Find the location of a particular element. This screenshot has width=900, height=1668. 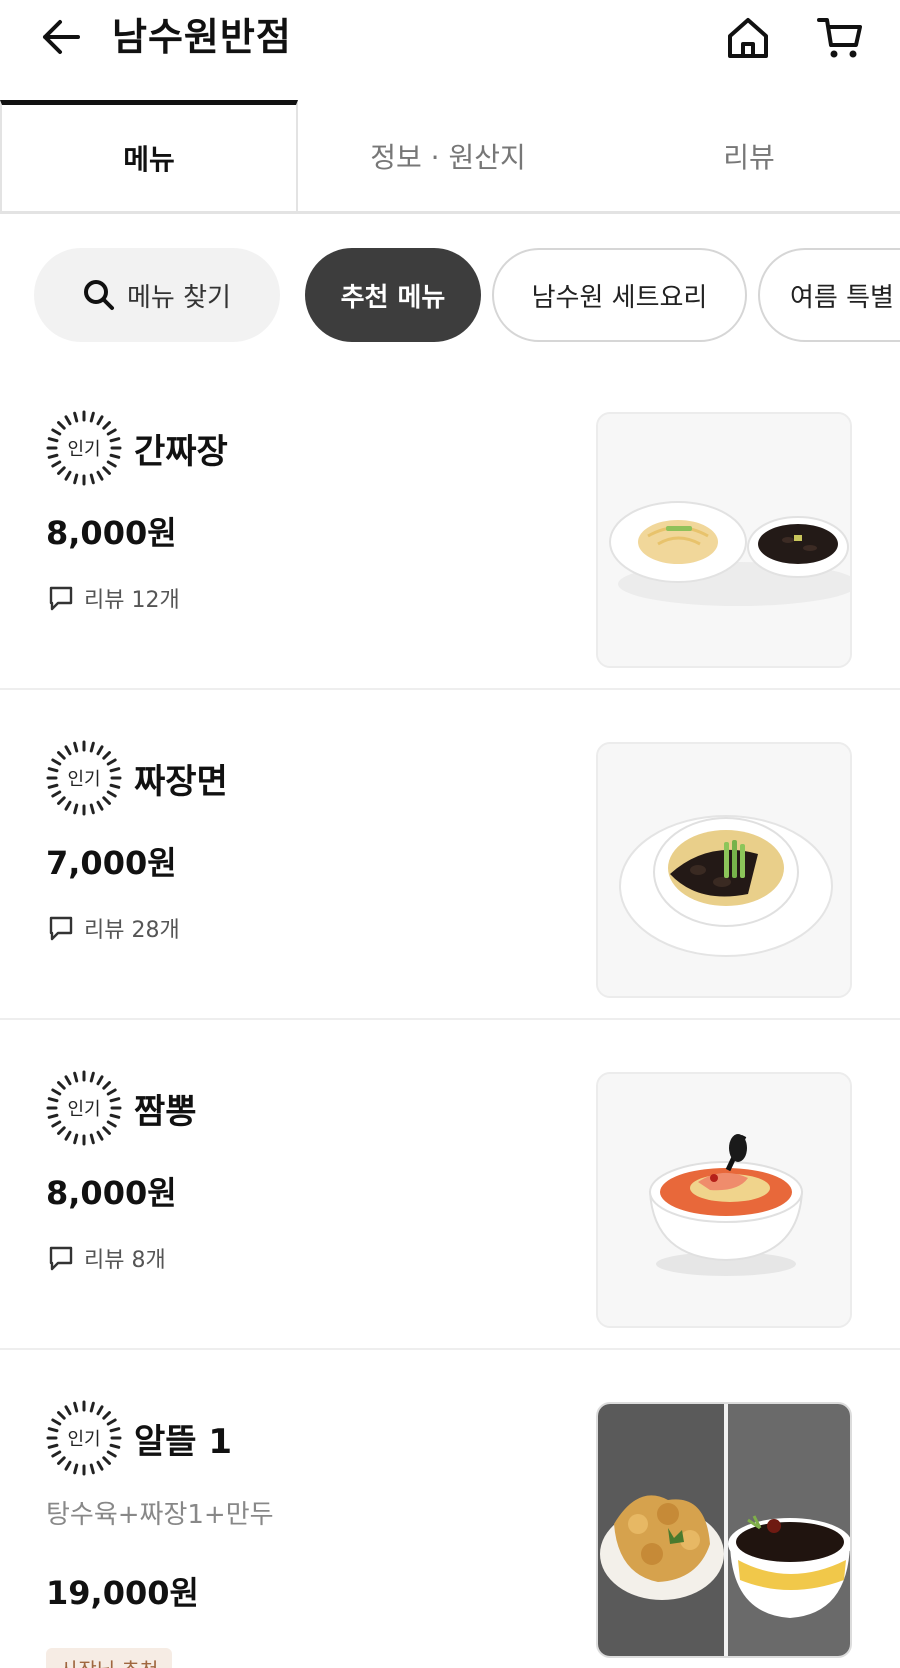

chip-recommended: 추천 메뉴 is located at coordinates (393, 295).